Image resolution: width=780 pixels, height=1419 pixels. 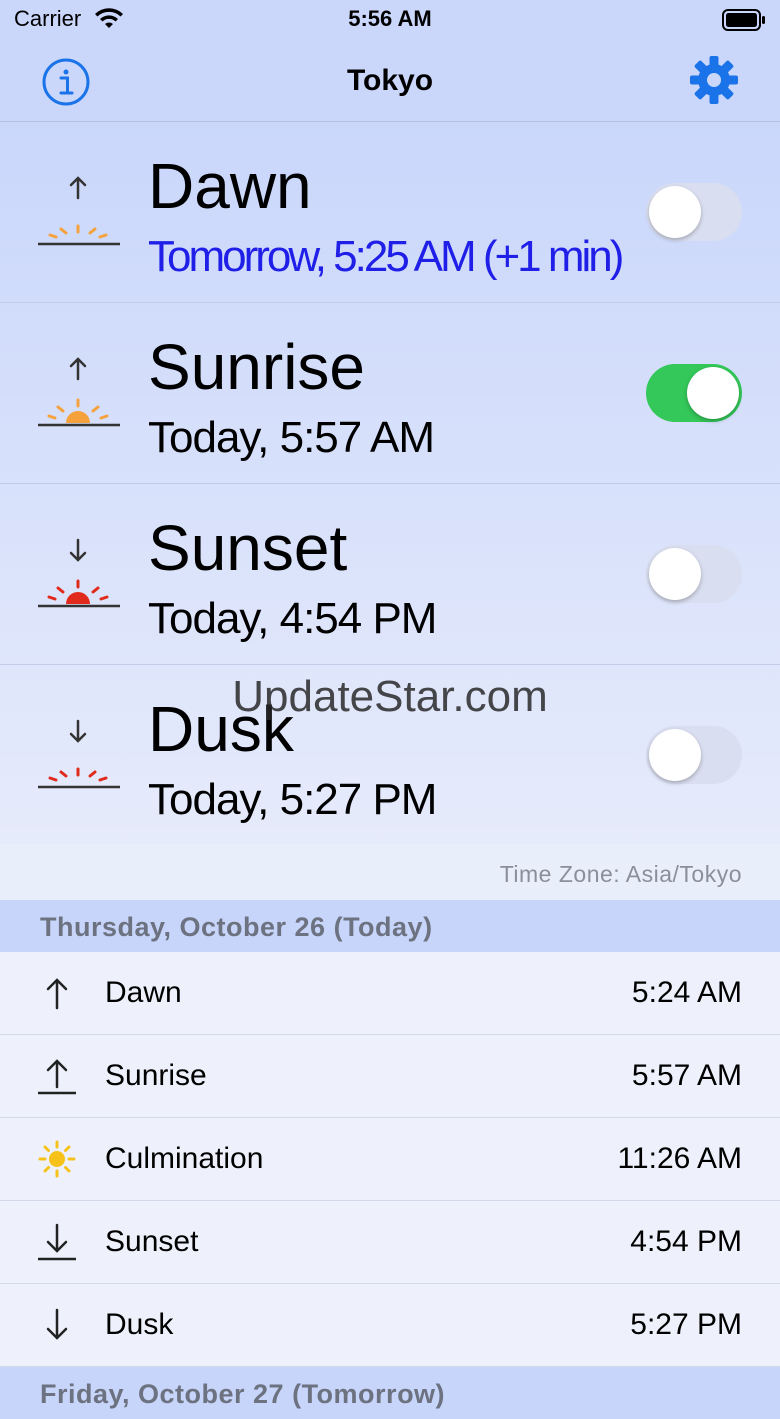 What do you see at coordinates (390, 1325) in the screenshot?
I see `list-item-dusk: Dusk 5:27 PM` at bounding box center [390, 1325].